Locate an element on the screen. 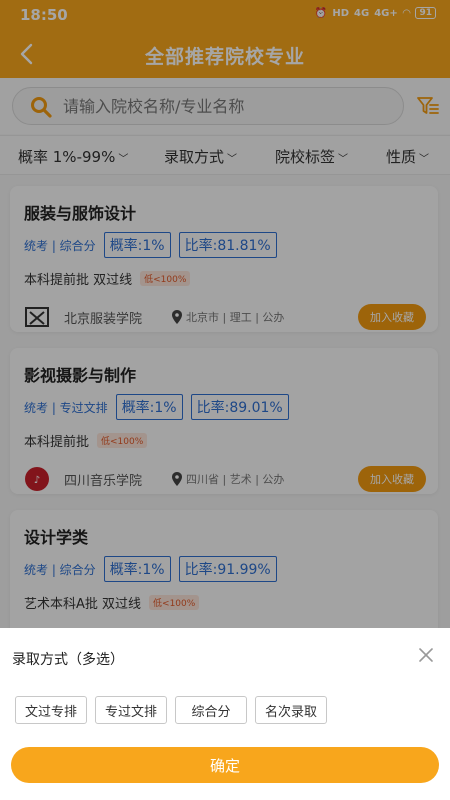  option-list: 文过专排 专过文排 综合分 名次录取 is located at coordinates (171, 710).